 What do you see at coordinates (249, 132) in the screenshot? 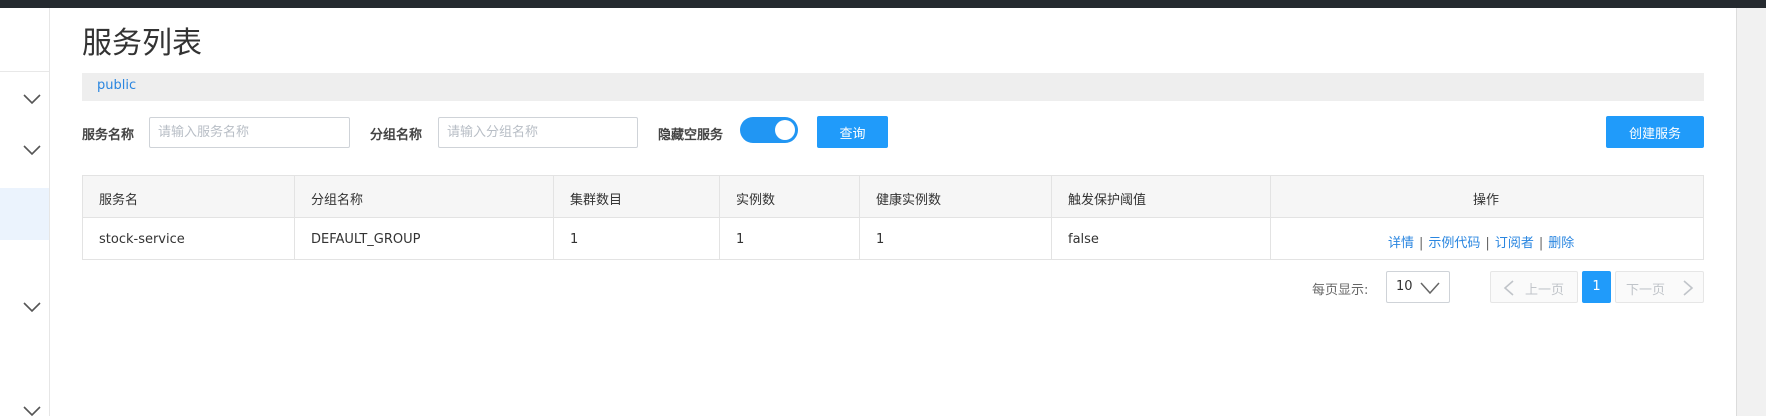
I see `service-name-input` at bounding box center [249, 132].